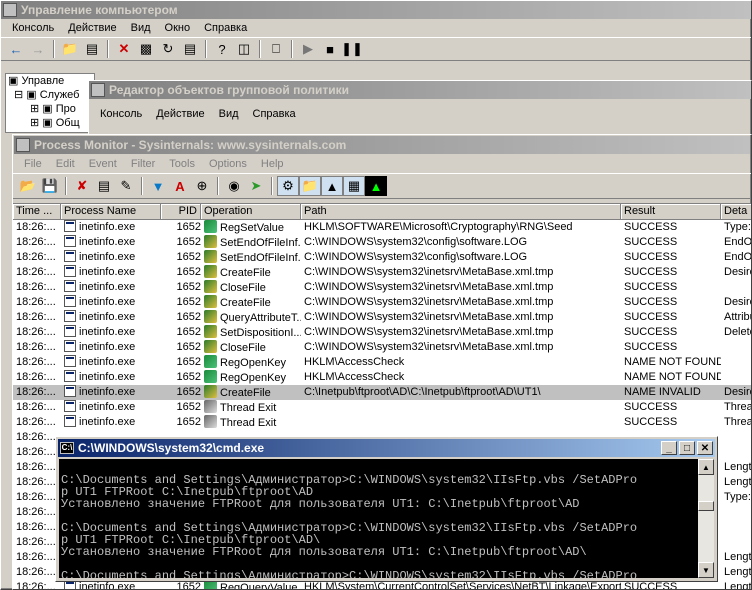 This screenshot has width=752, height=590. I want to click on scroll-down-icon: ▼, so click(706, 570).